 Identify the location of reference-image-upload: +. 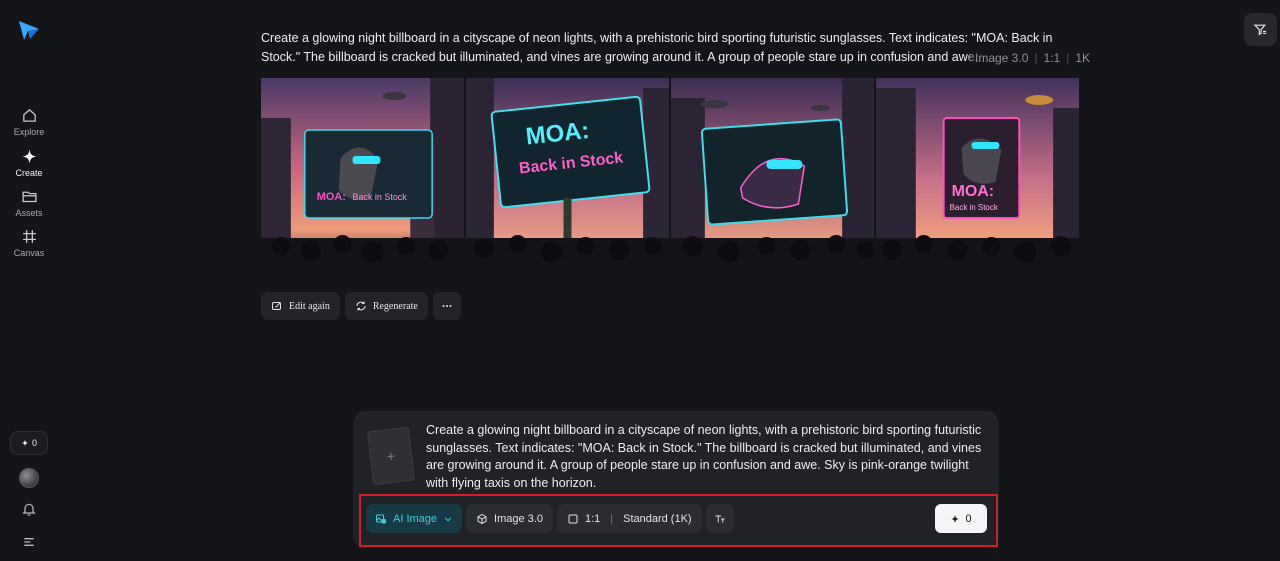
(391, 456).